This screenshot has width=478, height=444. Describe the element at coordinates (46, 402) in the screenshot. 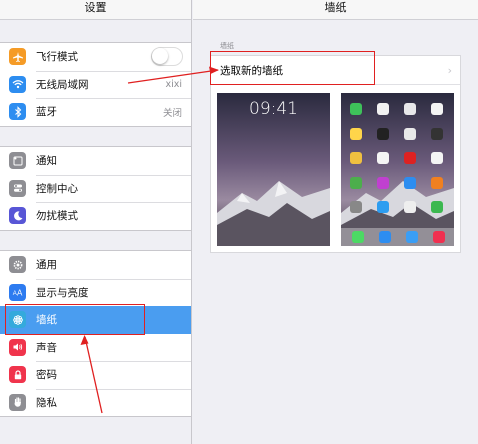

I see `sidebar-item-label: 隐私` at that location.